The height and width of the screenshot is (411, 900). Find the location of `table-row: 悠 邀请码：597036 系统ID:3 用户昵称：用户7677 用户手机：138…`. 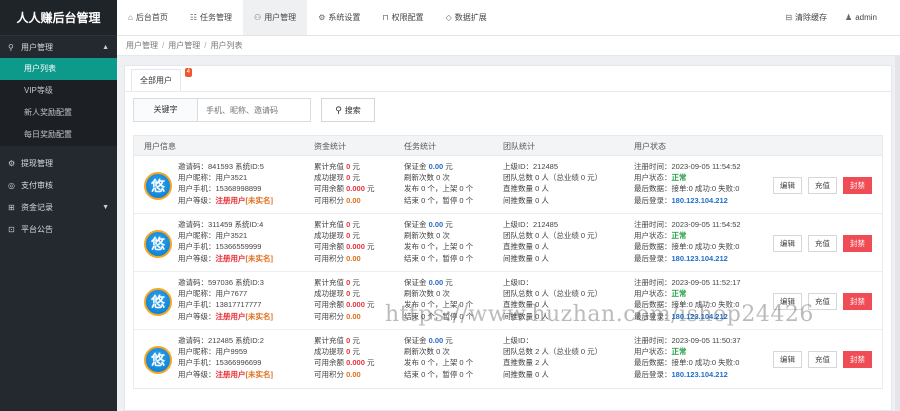

table-row: 悠 邀请码：597036 系统ID:3 用户昵称：用户7677 用户手机：138… is located at coordinates (508, 301).